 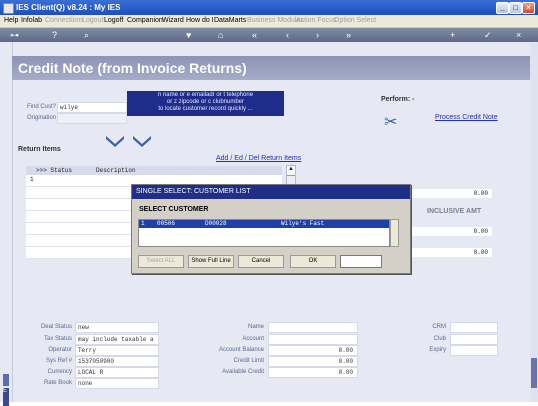 What do you see at coordinates (534, 222) in the screenshot?
I see `right-scroll-strip` at bounding box center [534, 222].